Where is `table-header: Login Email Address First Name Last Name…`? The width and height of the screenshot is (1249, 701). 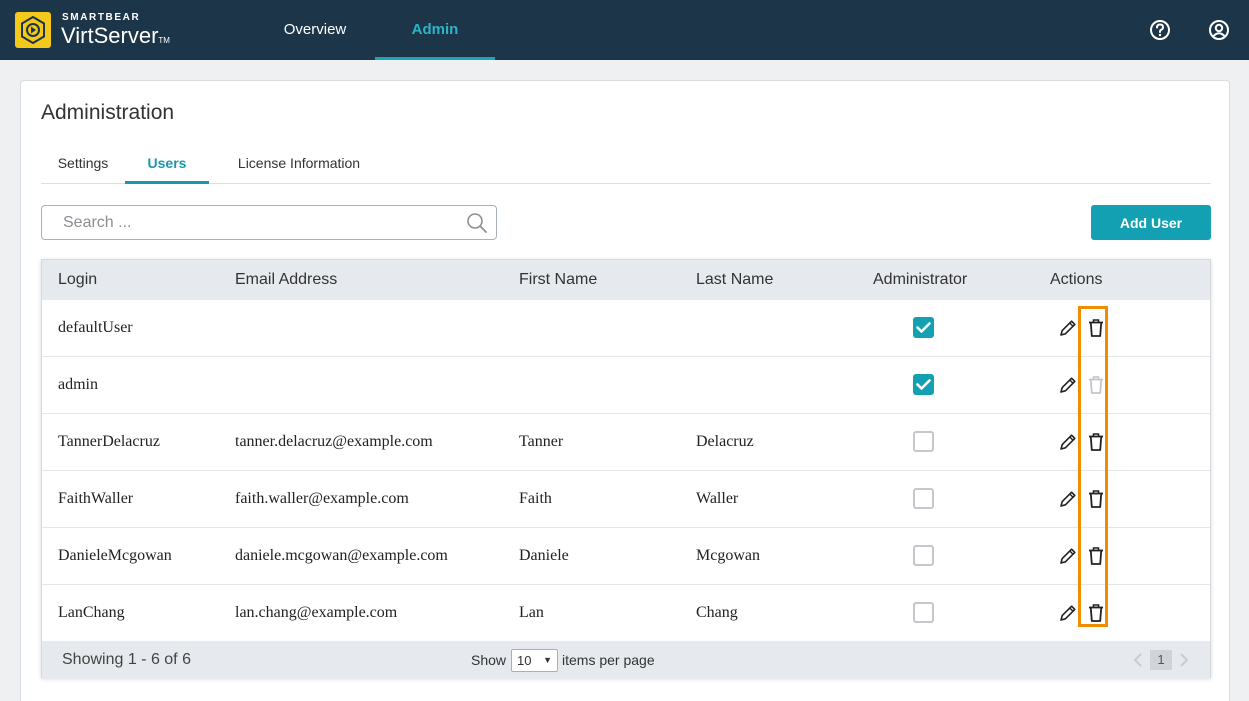 table-header: Login Email Address First Name Last Name… is located at coordinates (626, 280).